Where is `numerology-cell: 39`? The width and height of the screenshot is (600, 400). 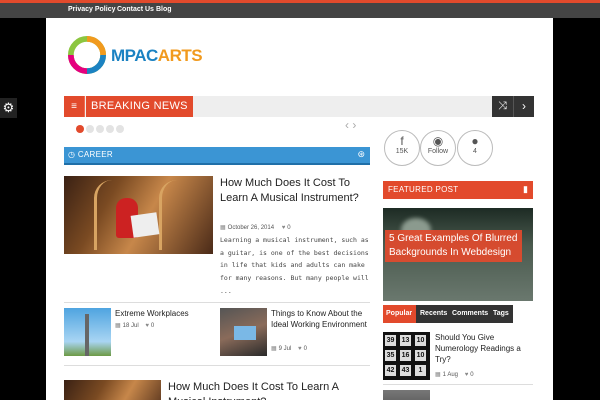 numerology-cell: 39 is located at coordinates (390, 340).